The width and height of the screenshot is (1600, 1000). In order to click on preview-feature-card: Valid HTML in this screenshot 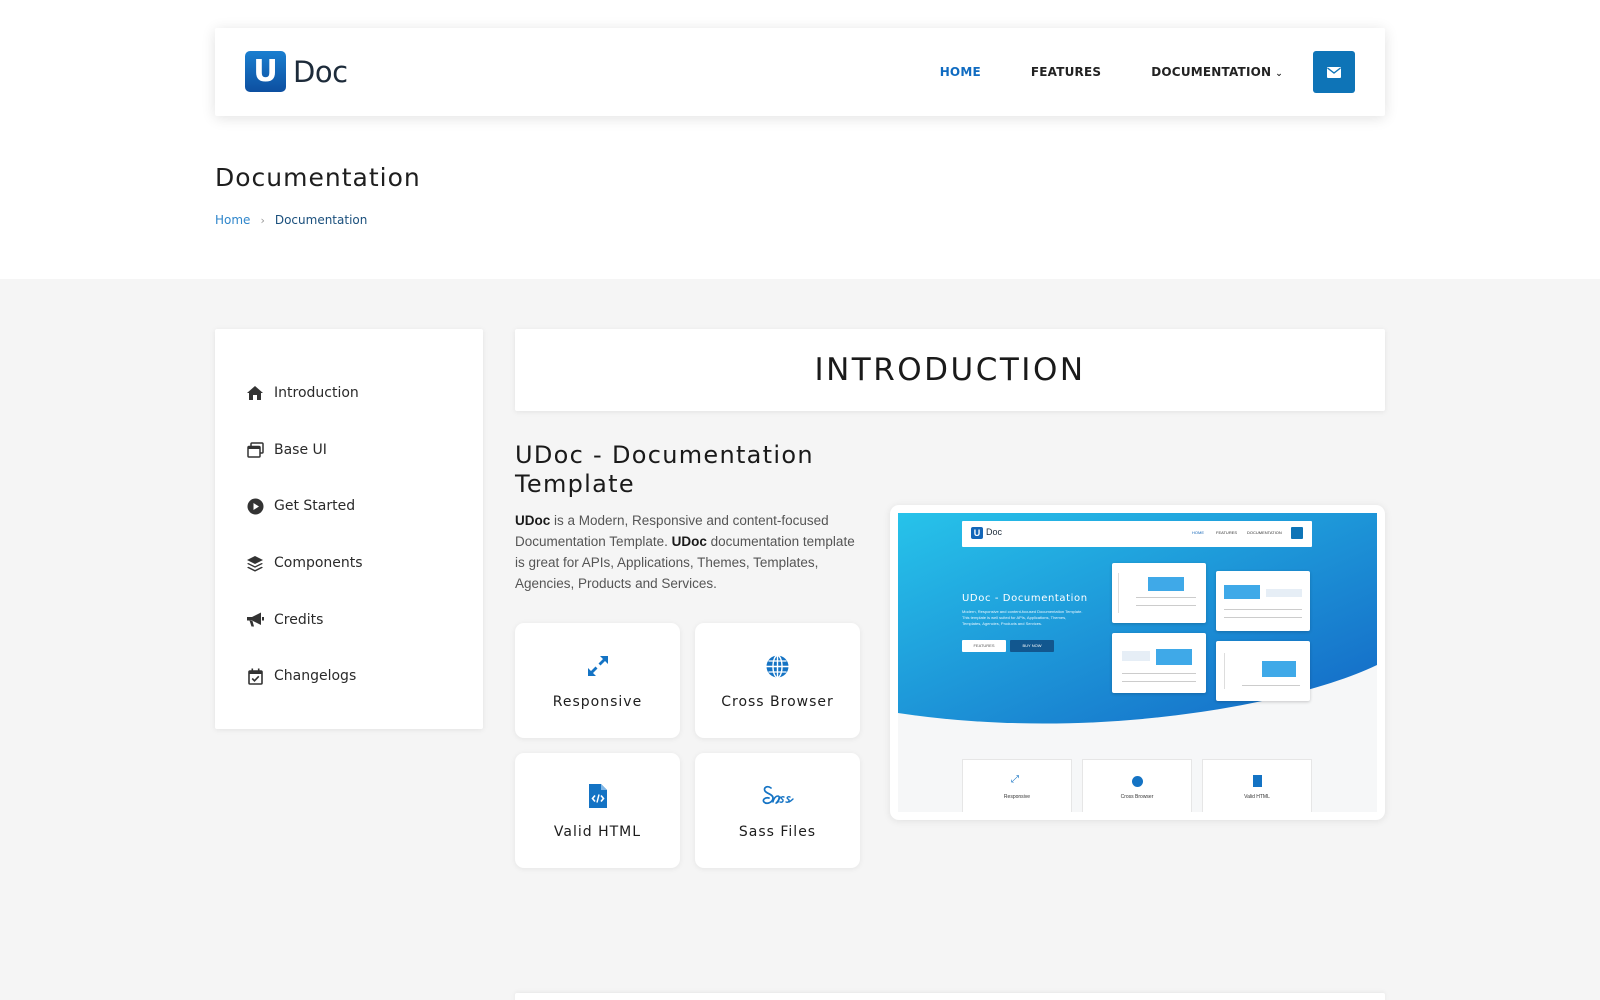, I will do `click(1257, 785)`.